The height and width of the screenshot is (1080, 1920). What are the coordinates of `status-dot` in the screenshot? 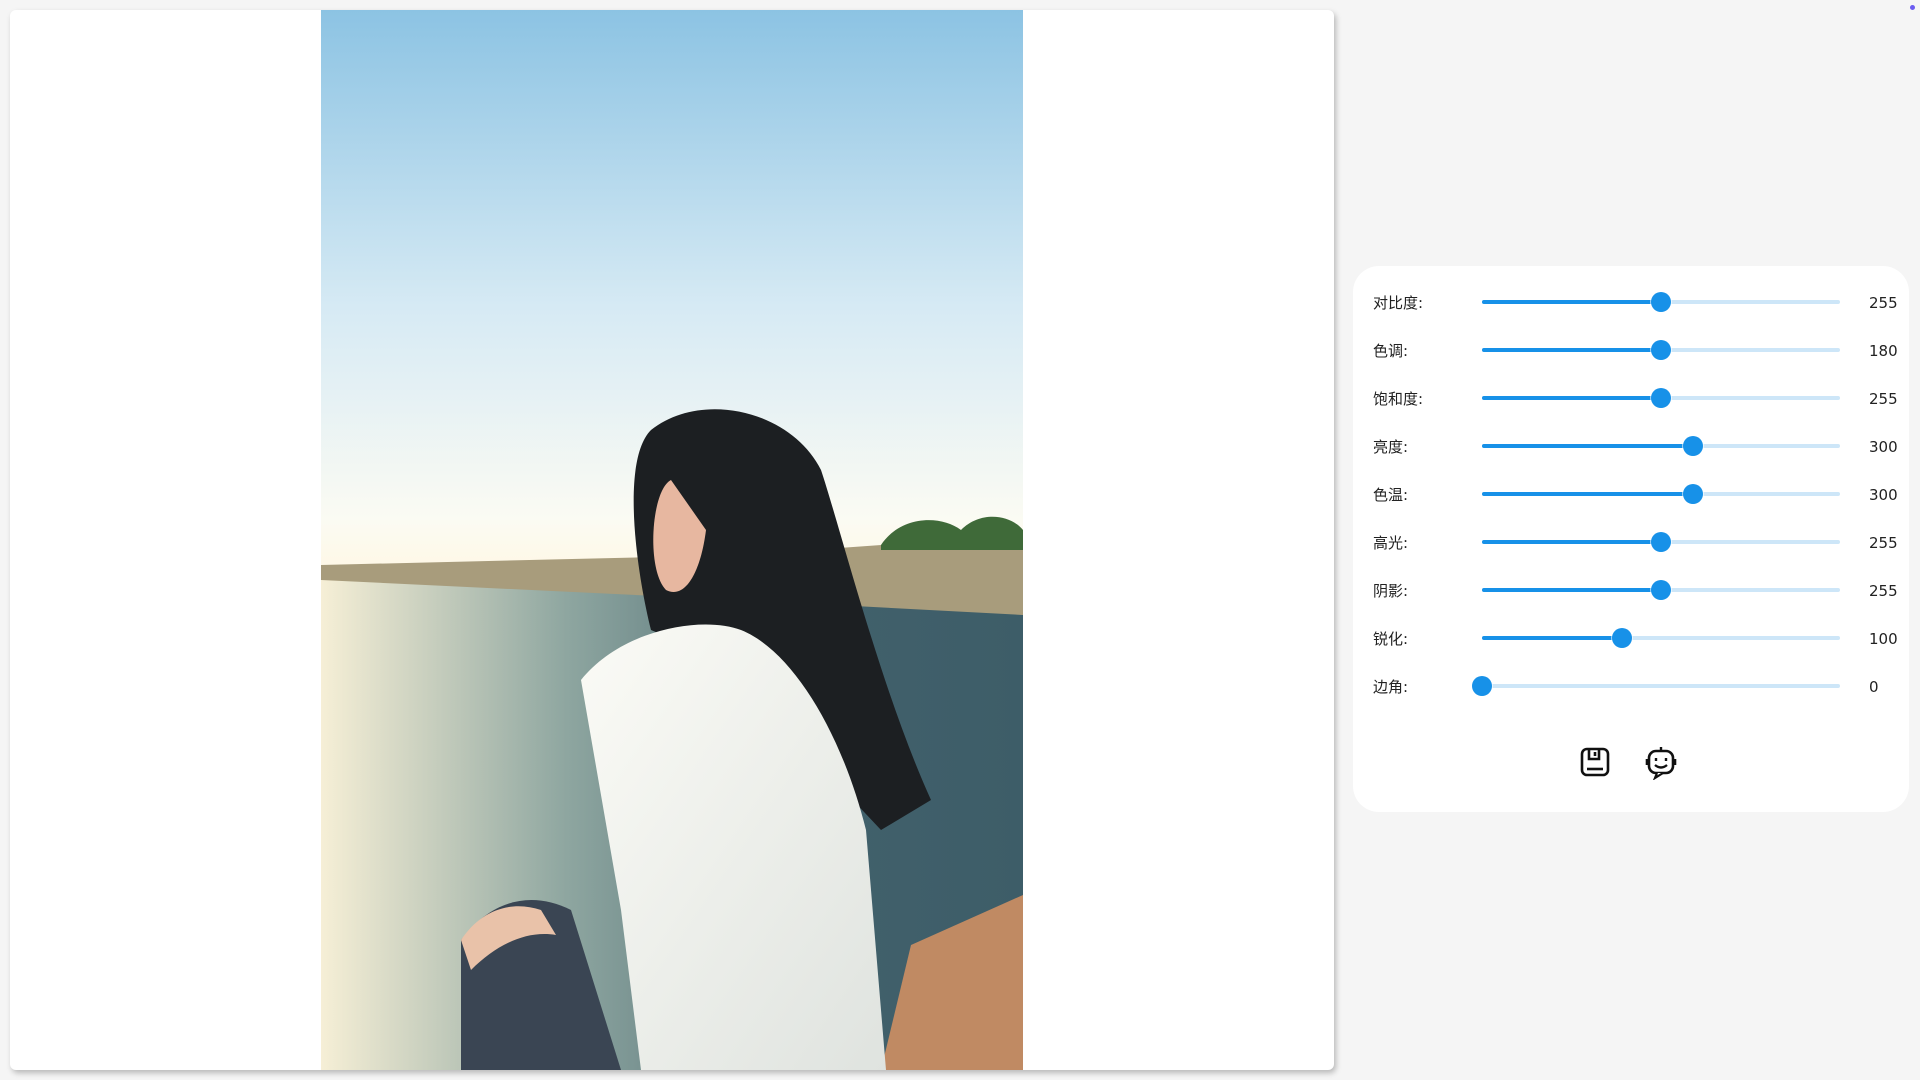 It's located at (1912, 7).